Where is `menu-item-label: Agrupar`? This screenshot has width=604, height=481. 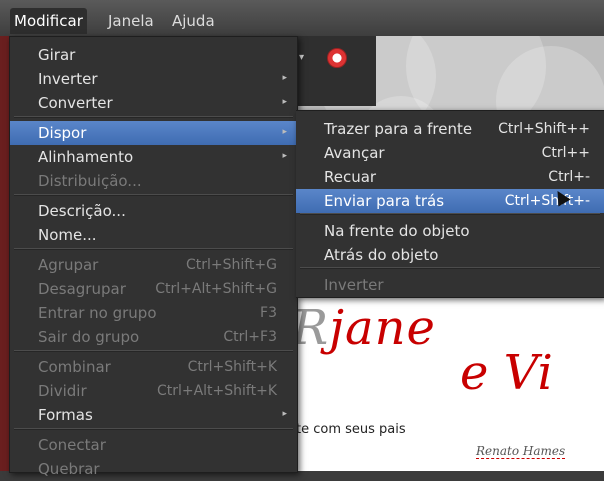 menu-item-label: Agrupar is located at coordinates (68, 265).